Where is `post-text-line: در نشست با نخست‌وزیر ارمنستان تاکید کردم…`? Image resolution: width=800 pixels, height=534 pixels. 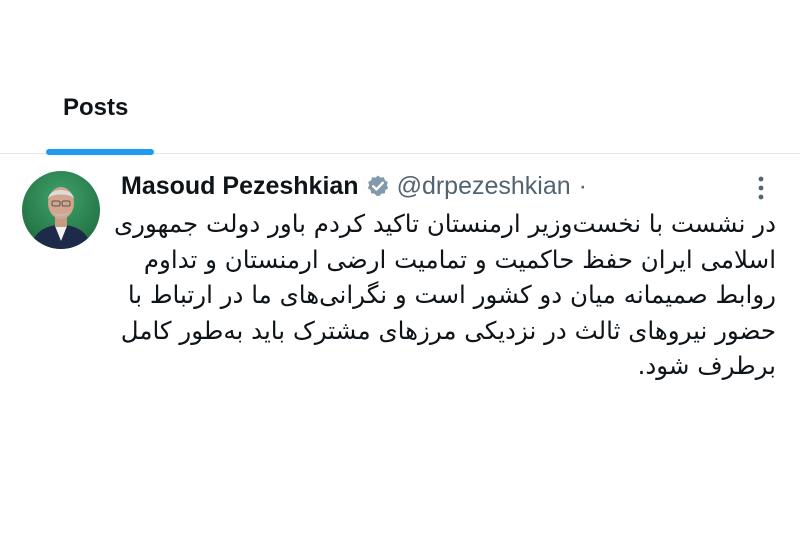 post-text-line: در نشست با نخست‌وزیر ارمنستان تاکید کردم… is located at coordinates (444, 223).